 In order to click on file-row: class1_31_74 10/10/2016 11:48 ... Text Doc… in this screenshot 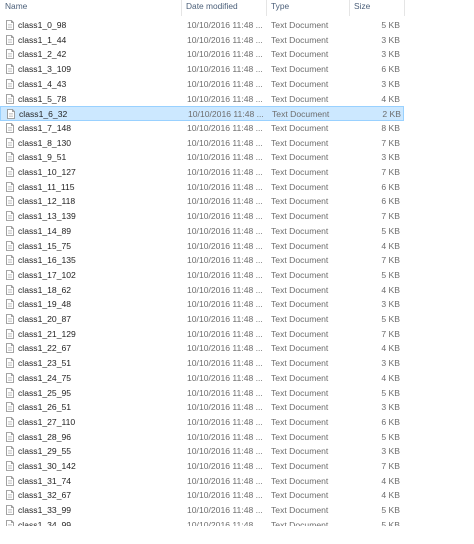, I will do `click(202, 481)`.